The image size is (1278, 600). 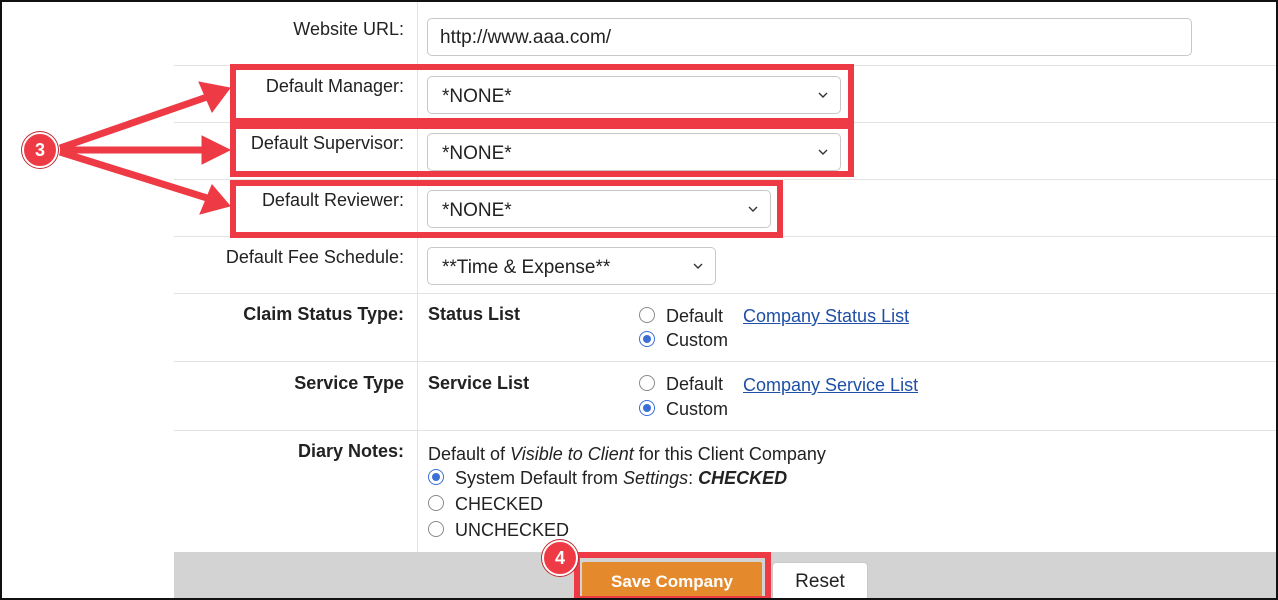 I want to click on annotation-arrows, so click(x=145, y=148).